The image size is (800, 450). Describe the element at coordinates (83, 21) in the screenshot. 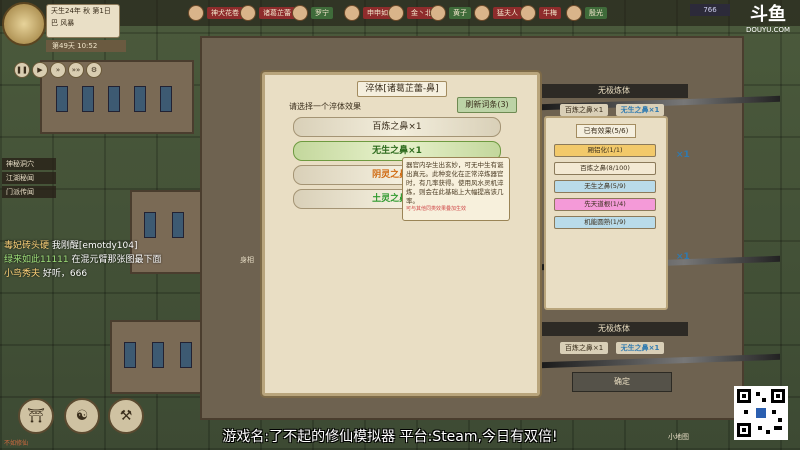

I see `date-panel: 天生24年 秋 第1日 巴 风暴` at that location.